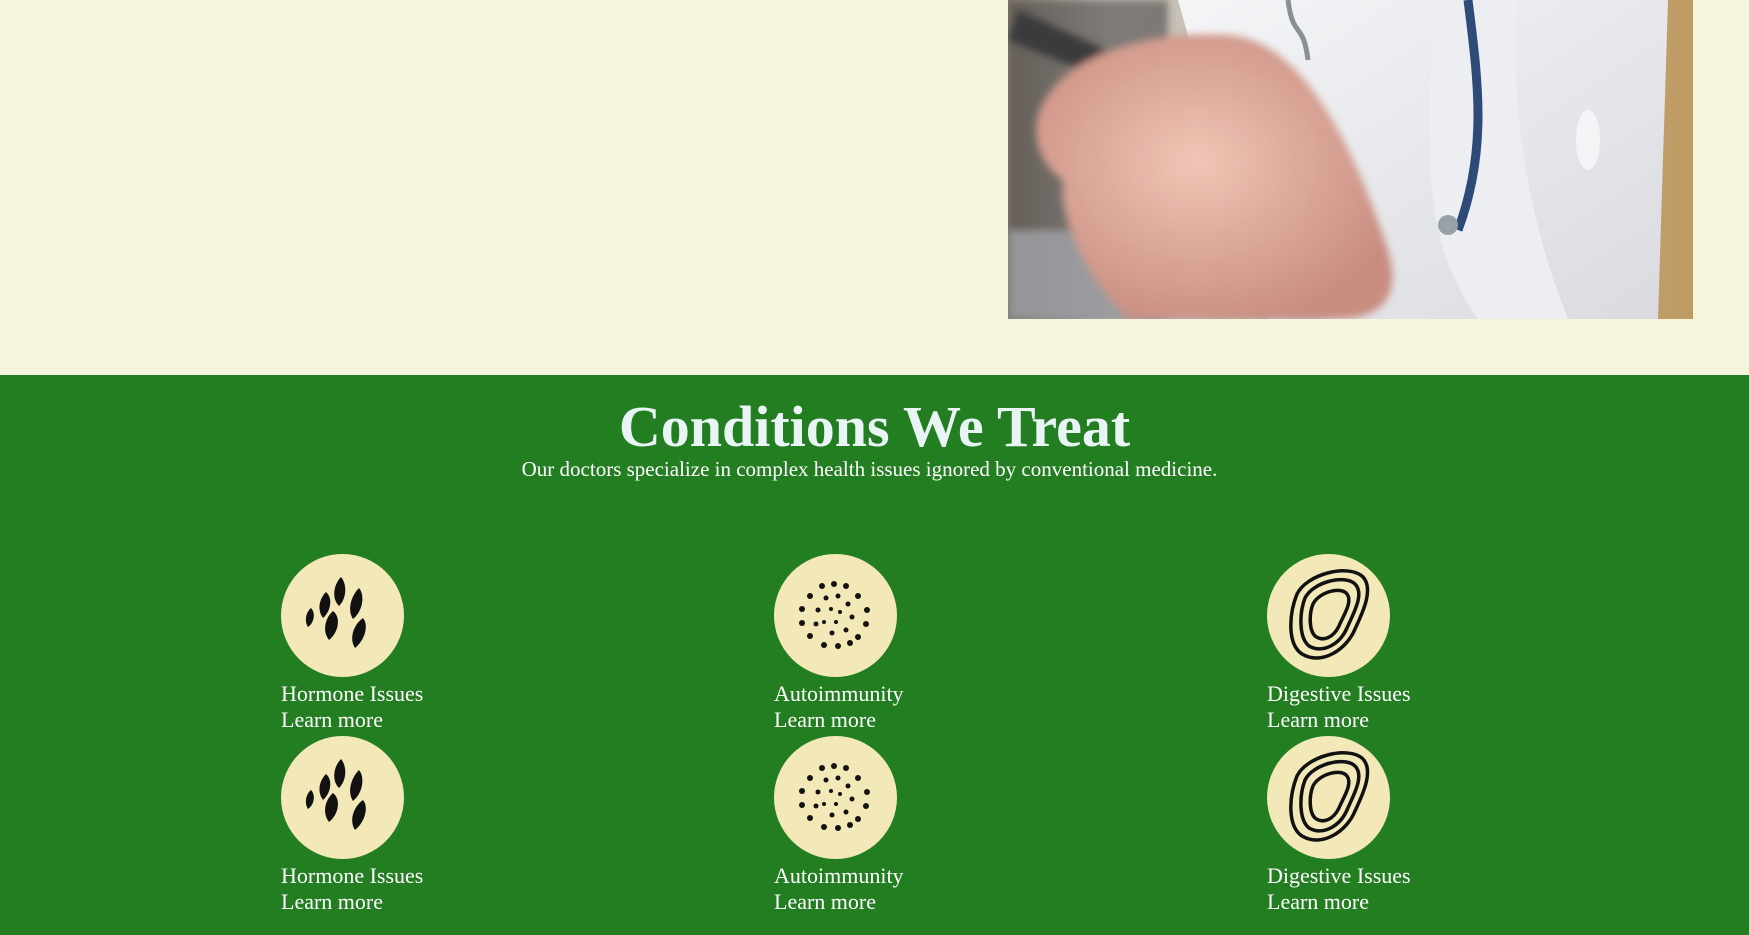 This screenshot has height=935, width=1749. I want to click on section-title: Conditions We Treat, so click(874, 426).